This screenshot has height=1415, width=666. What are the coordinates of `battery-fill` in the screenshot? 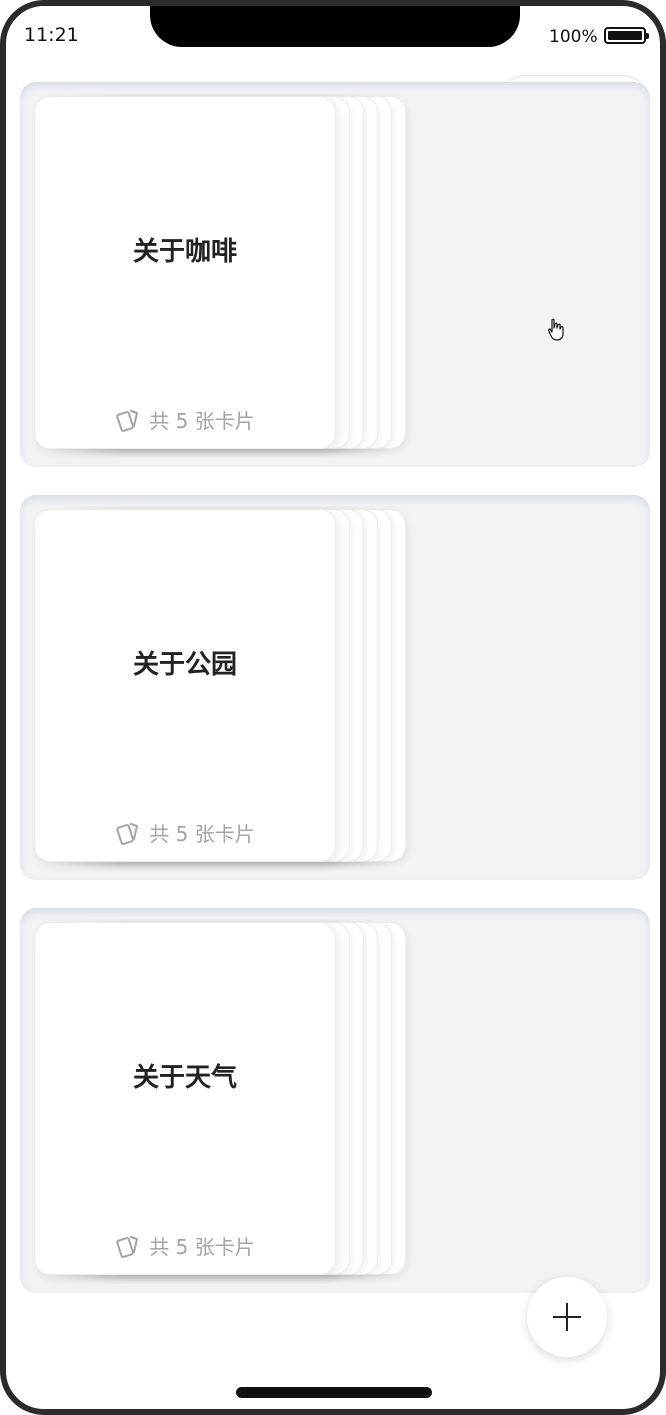 It's located at (625, 35).